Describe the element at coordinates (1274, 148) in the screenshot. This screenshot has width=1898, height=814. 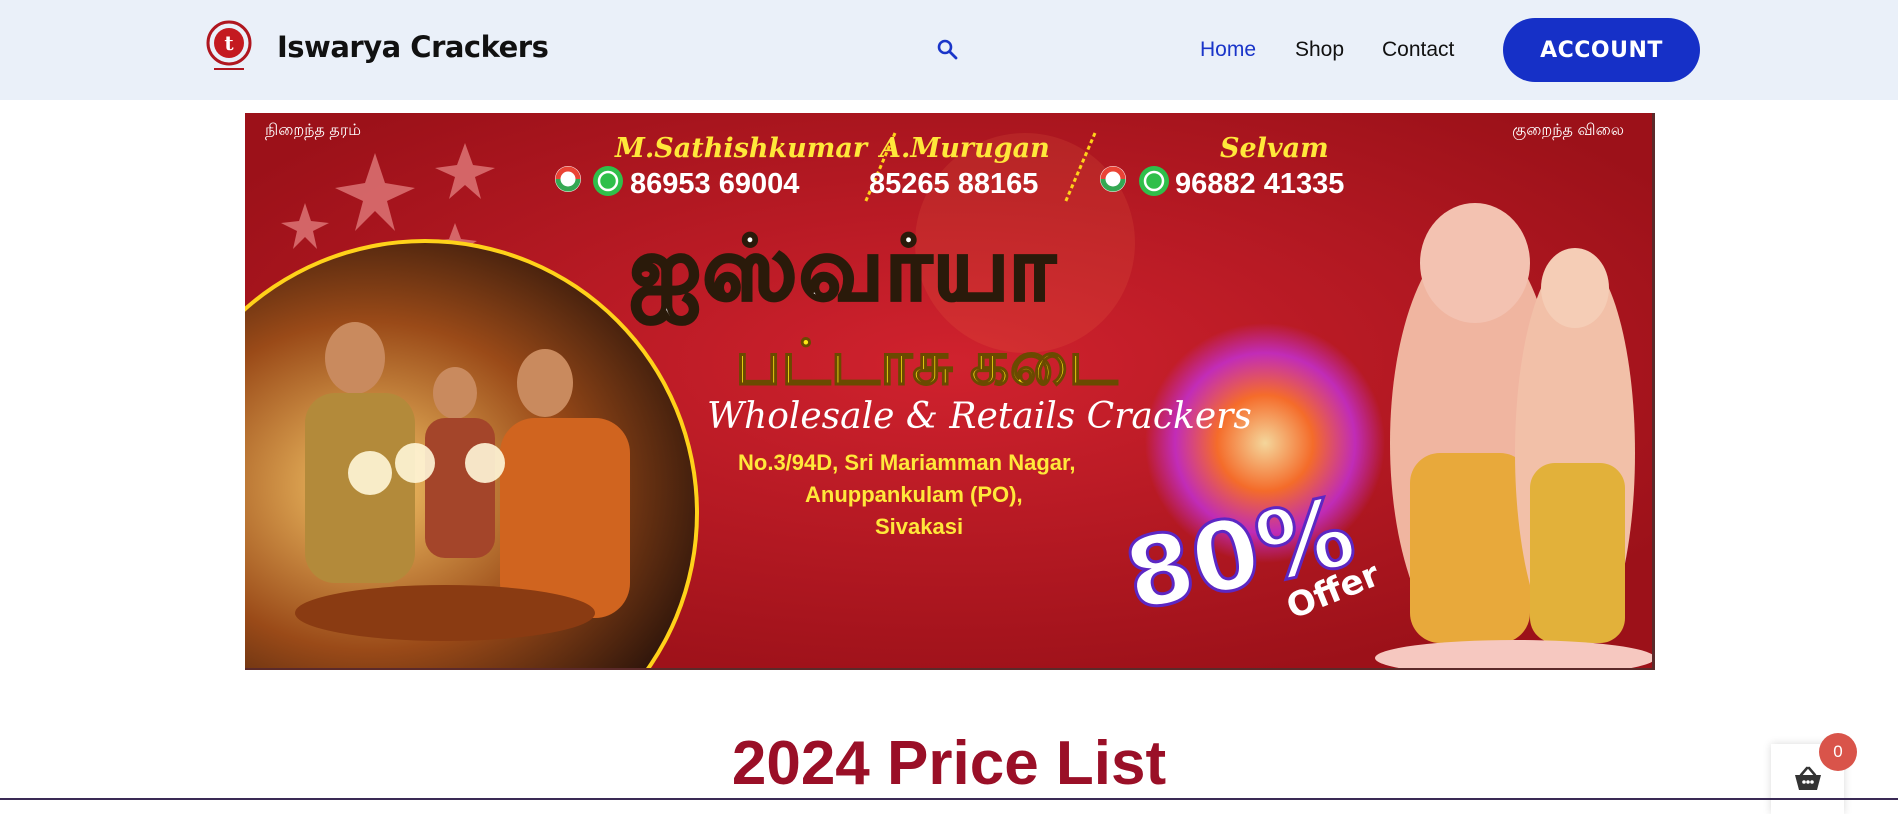
I see `contact-name: Selvam` at that location.